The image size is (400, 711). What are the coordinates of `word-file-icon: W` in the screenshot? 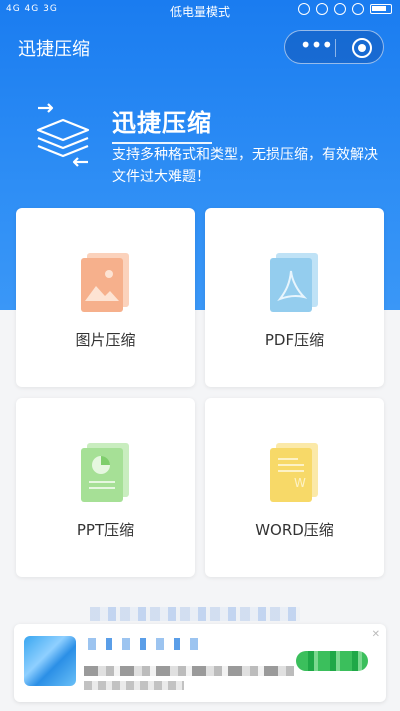 It's located at (294, 472).